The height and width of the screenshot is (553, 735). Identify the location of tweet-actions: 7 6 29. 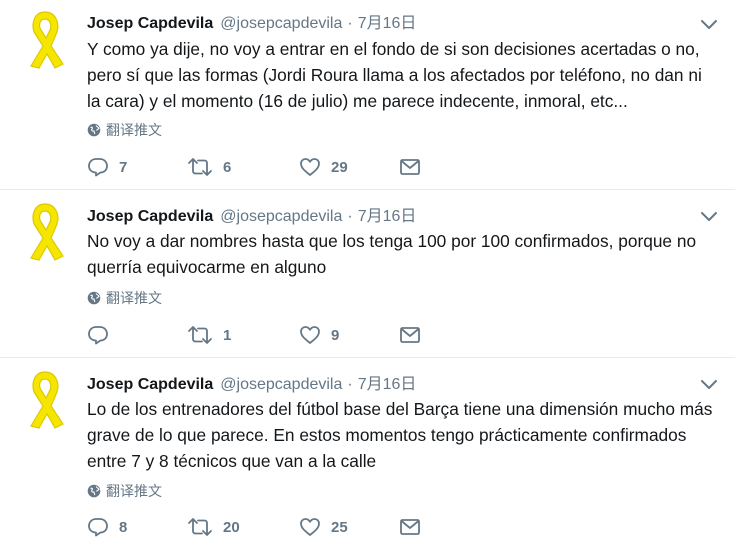
(258, 167).